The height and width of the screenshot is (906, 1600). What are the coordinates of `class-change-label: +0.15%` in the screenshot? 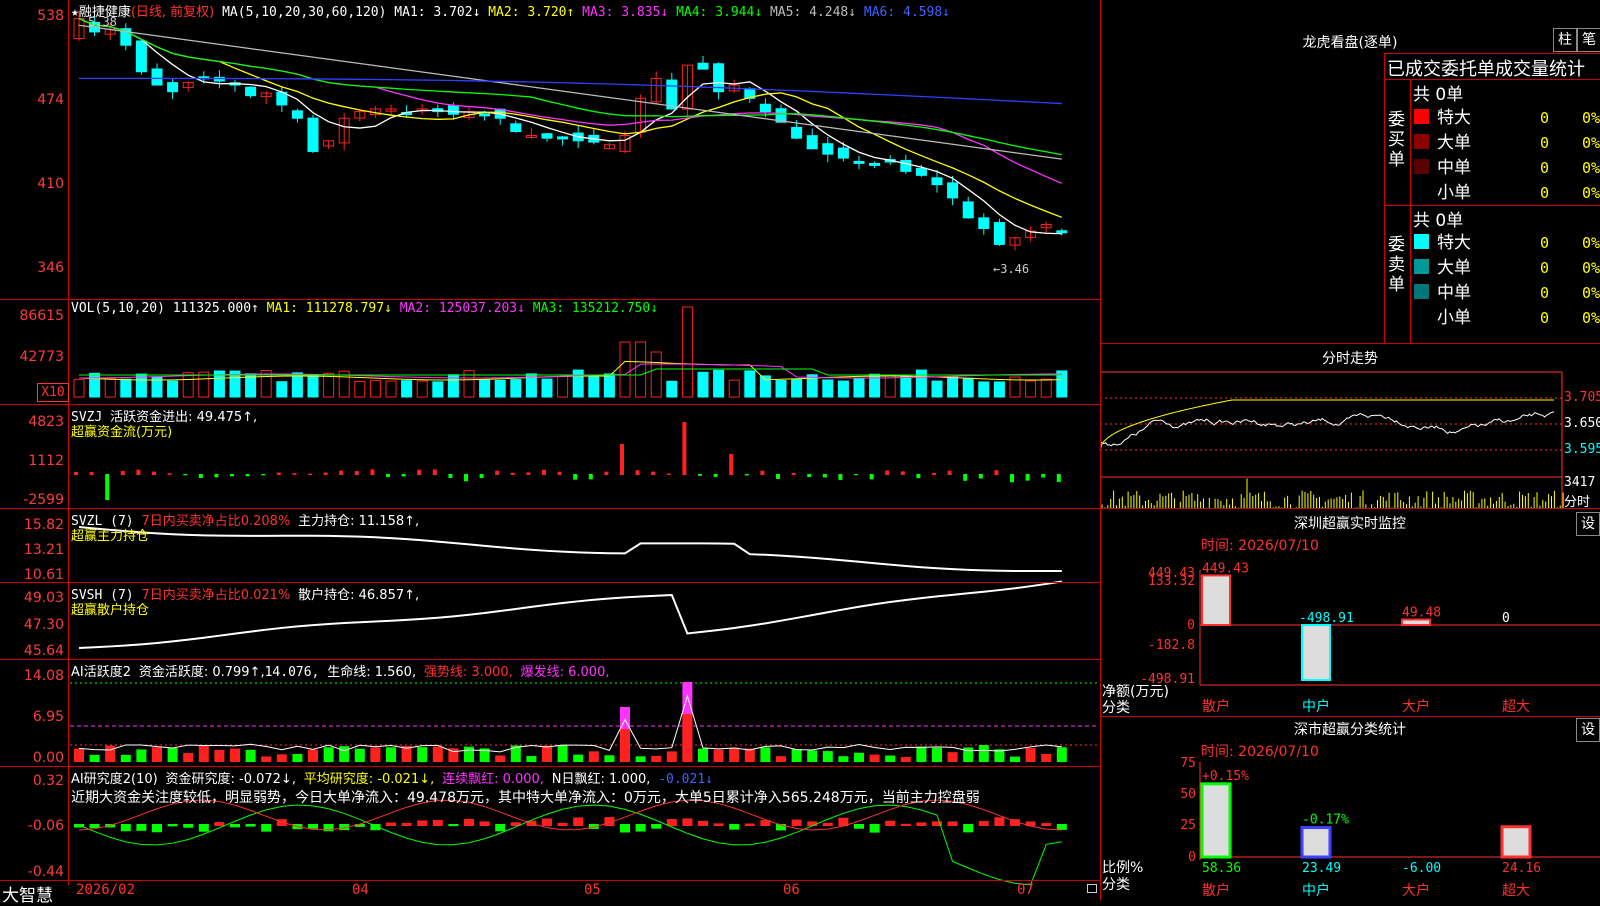 It's located at (1225, 776).